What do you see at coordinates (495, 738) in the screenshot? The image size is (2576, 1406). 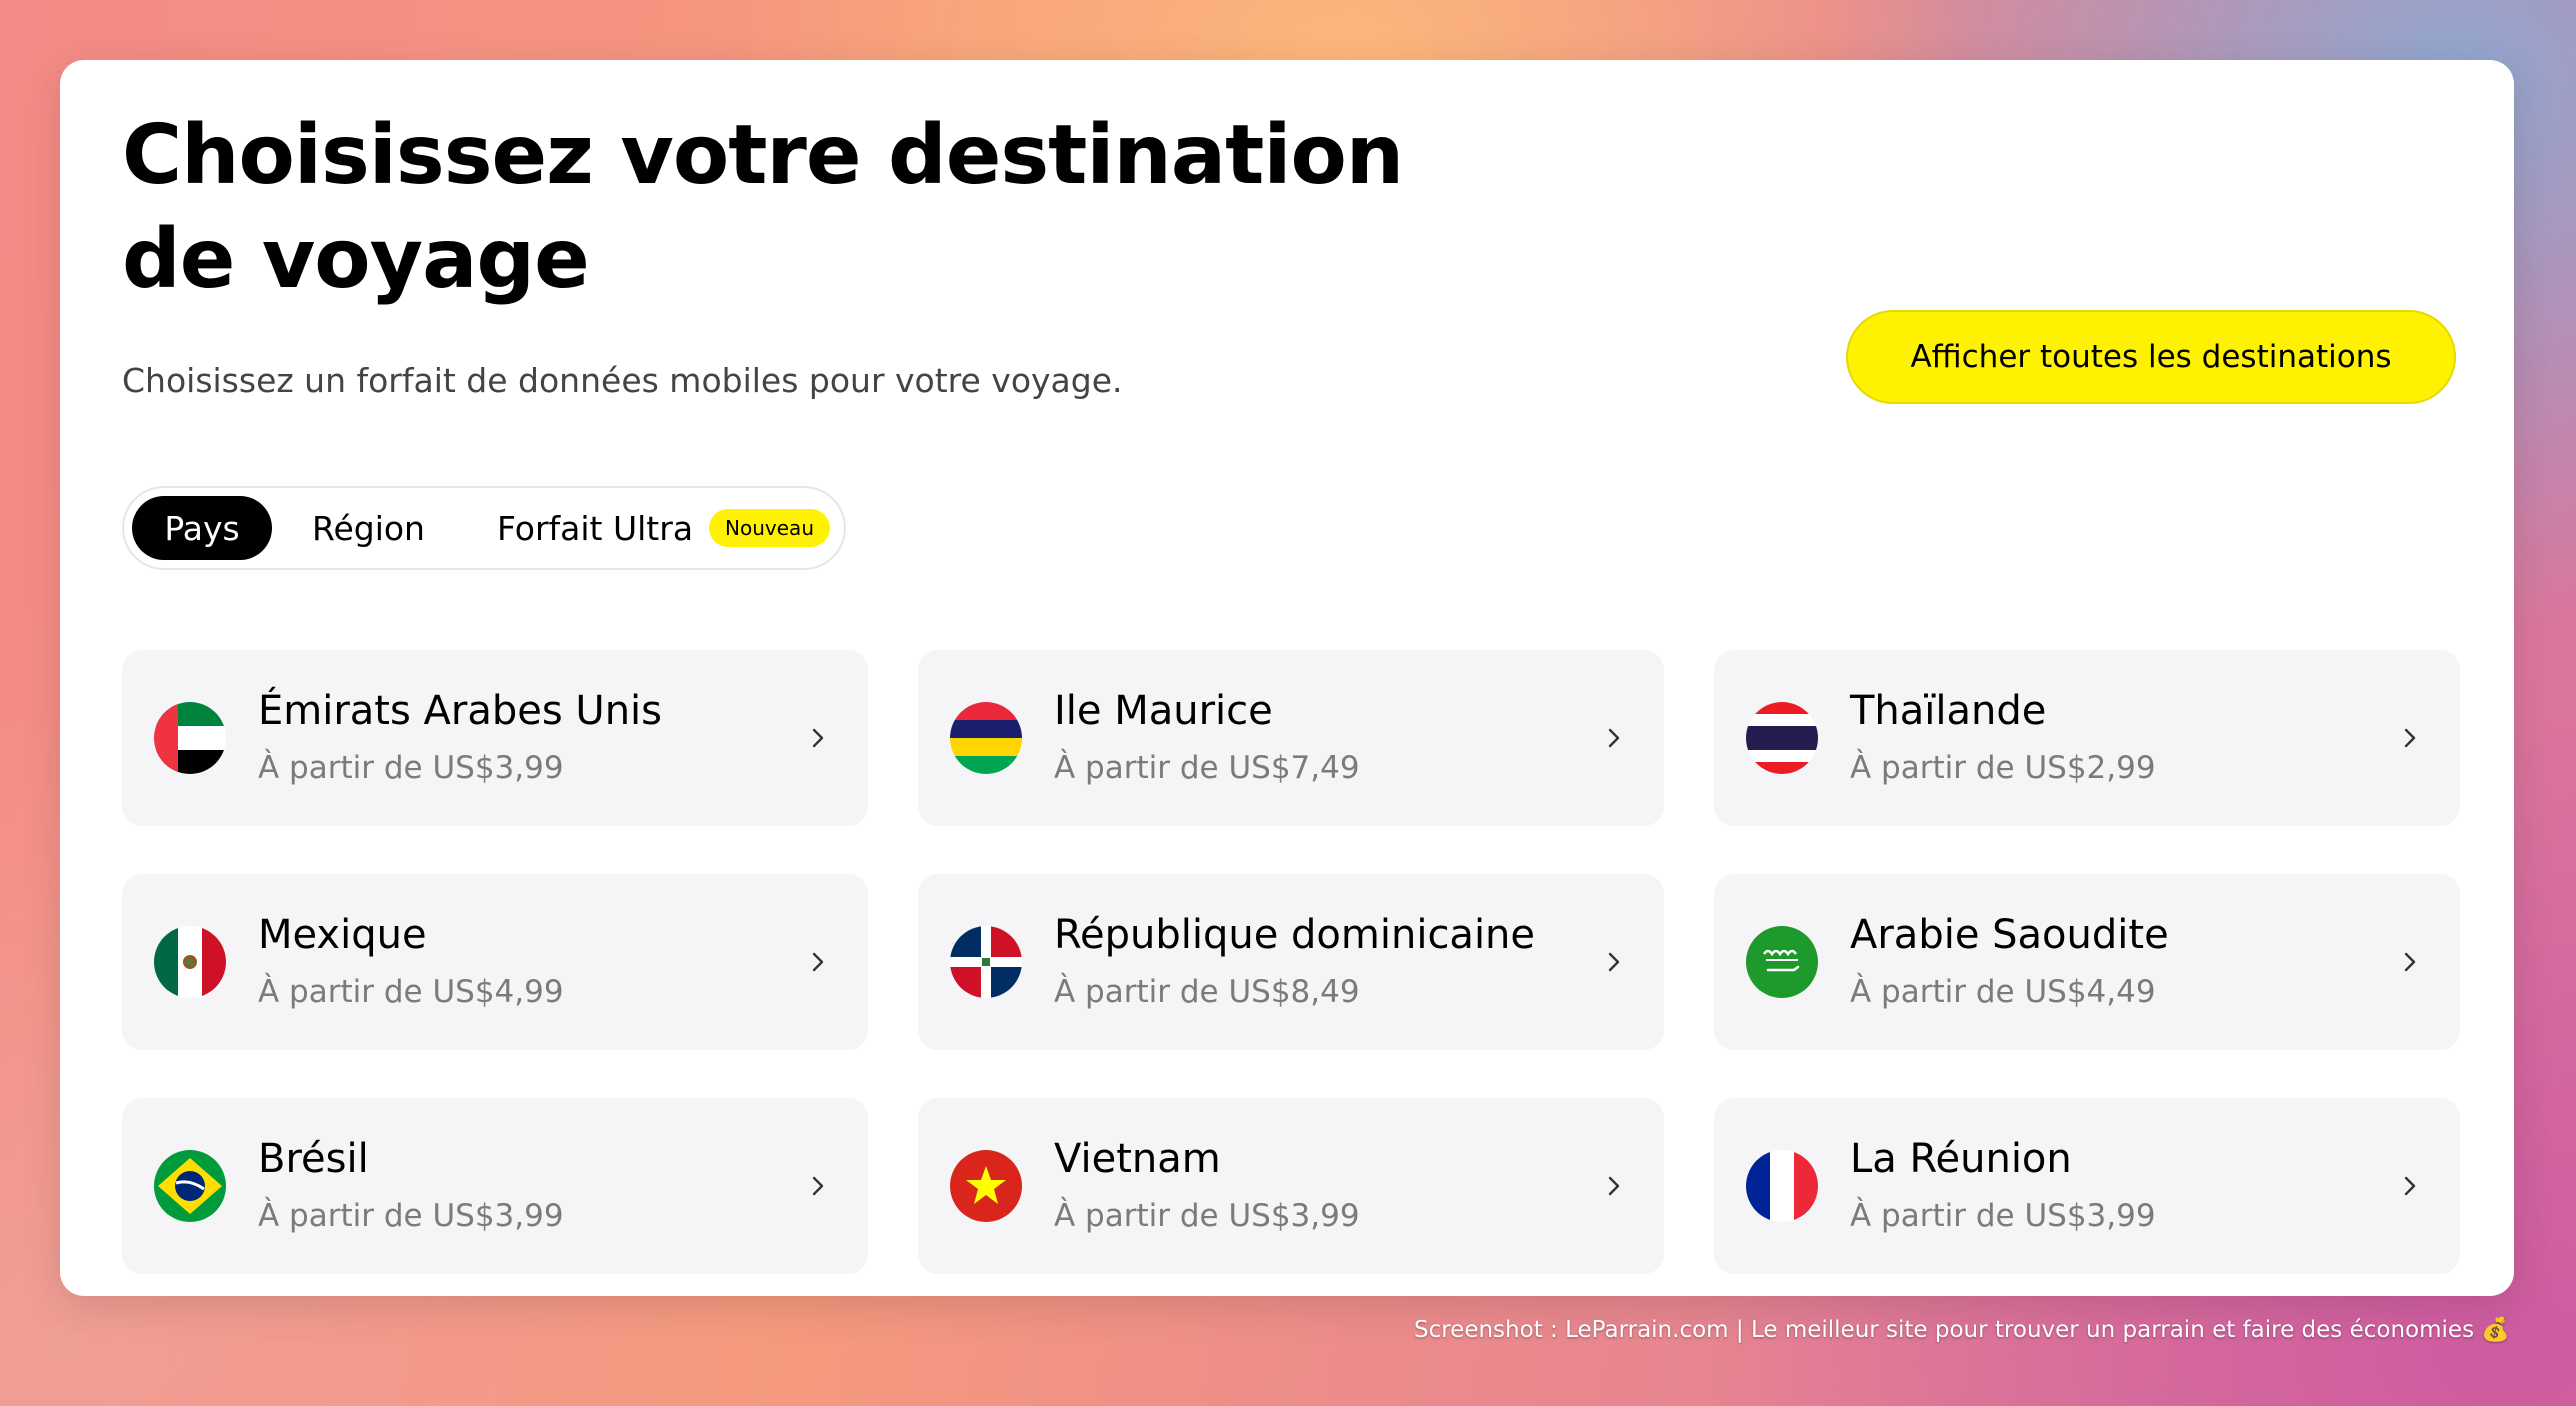 I see `destination-card-uae: Émirats Arabes Unis À partir de US$3,99` at bounding box center [495, 738].